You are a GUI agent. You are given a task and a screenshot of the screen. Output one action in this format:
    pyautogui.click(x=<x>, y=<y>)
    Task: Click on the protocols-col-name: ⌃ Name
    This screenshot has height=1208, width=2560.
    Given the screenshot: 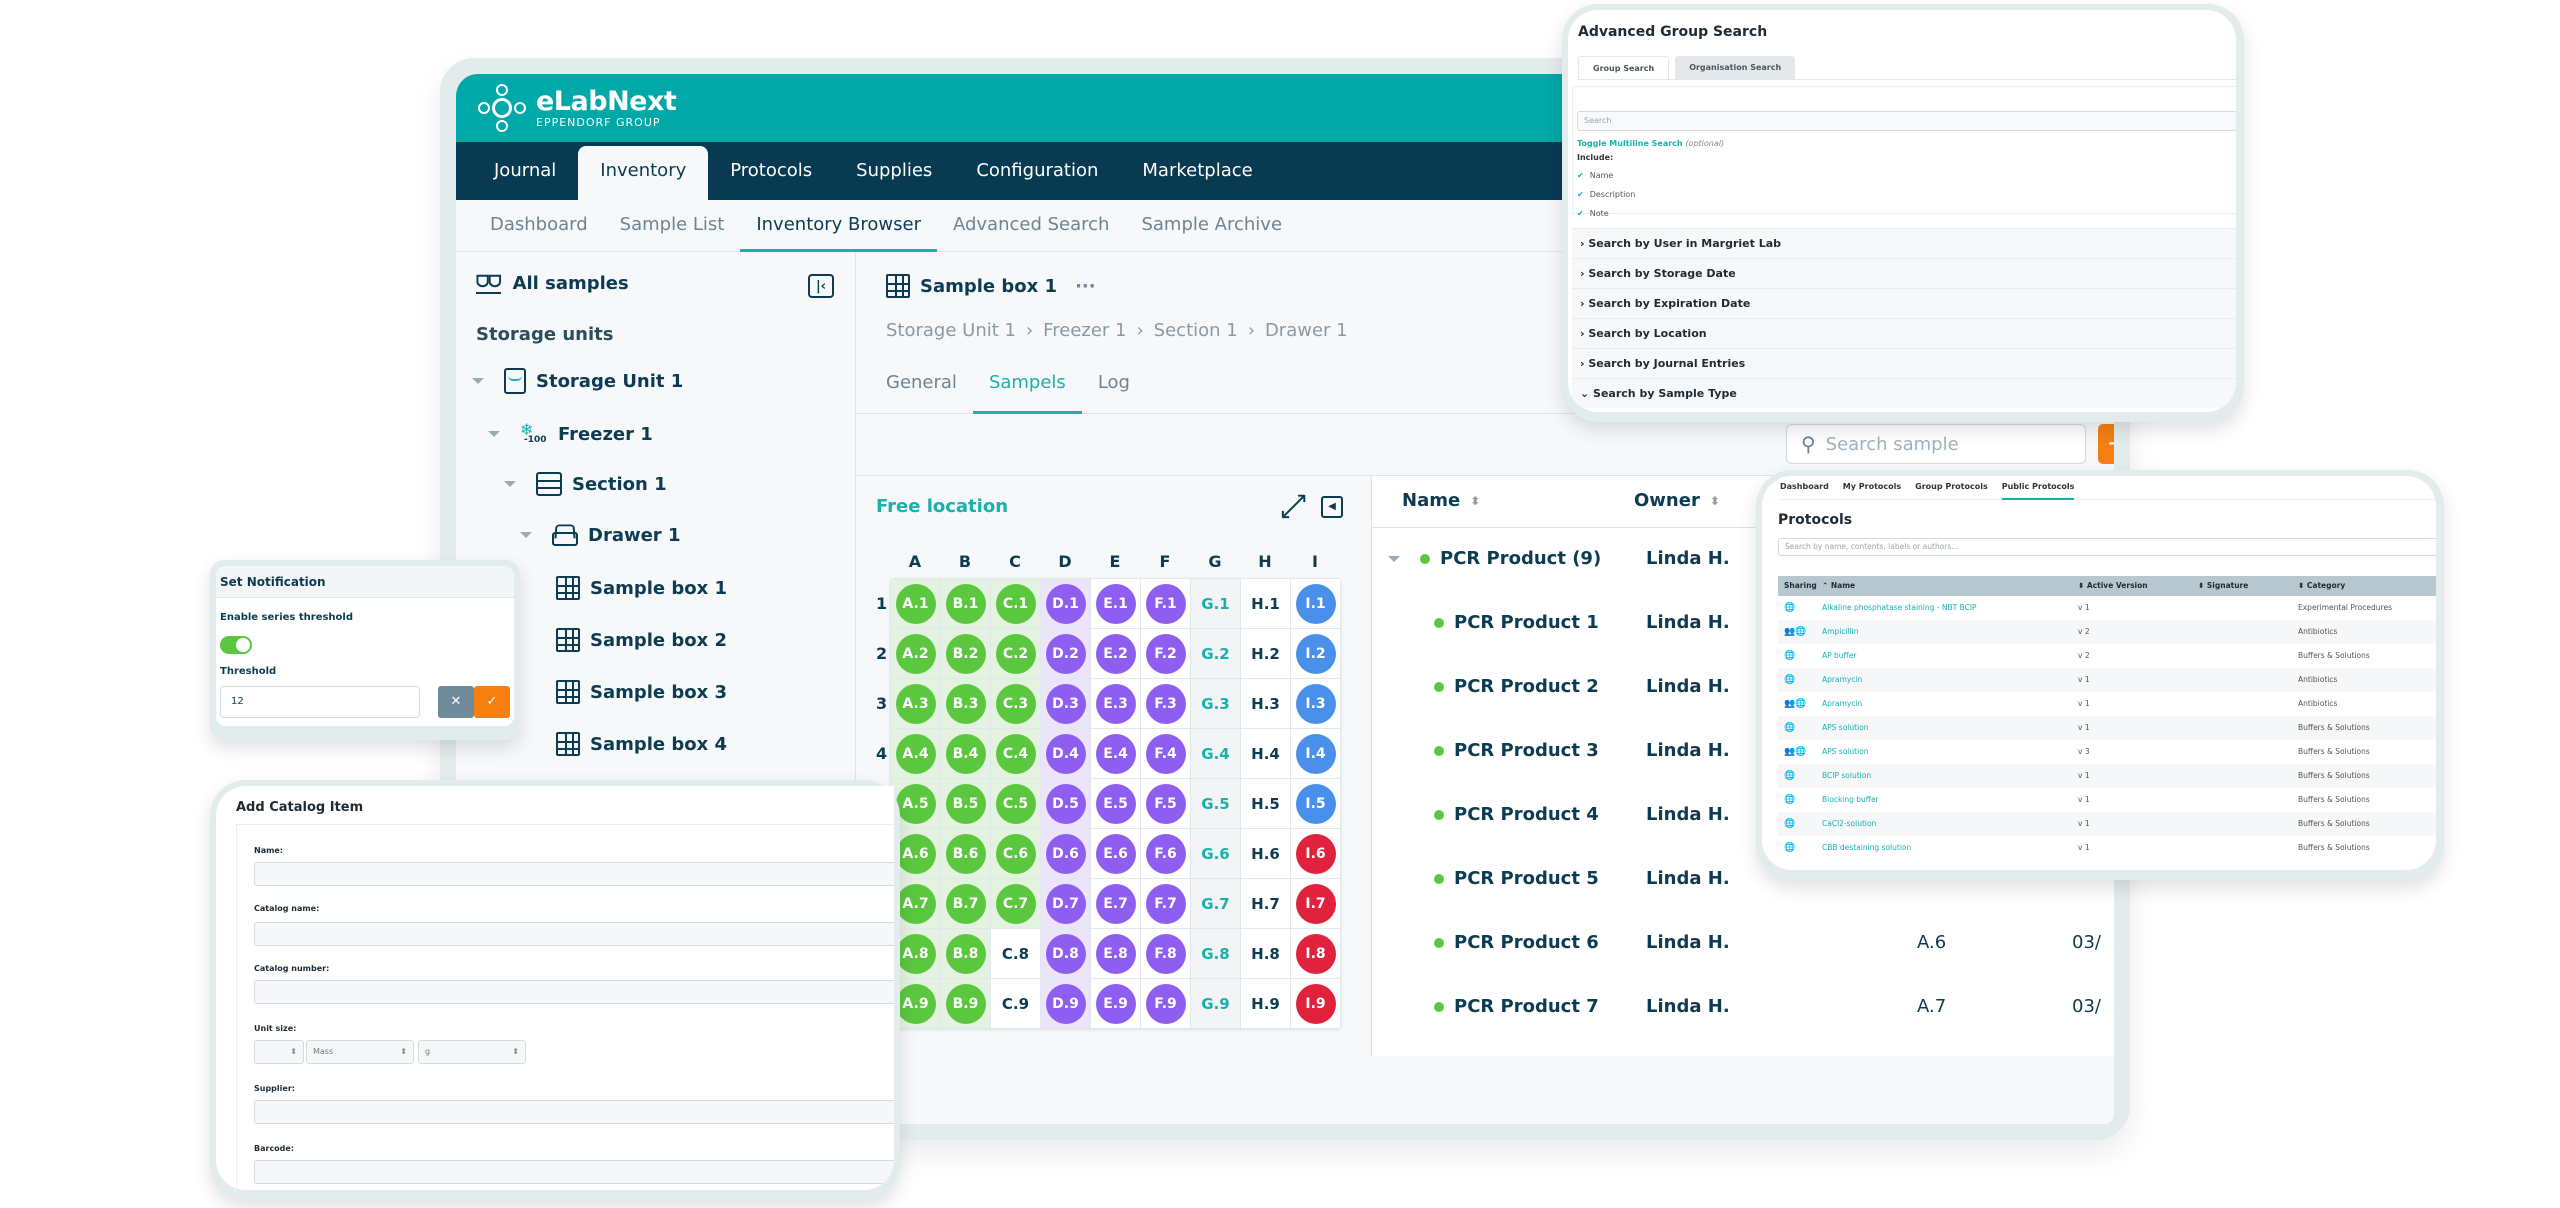 What is the action you would take?
    pyautogui.click(x=1838, y=586)
    